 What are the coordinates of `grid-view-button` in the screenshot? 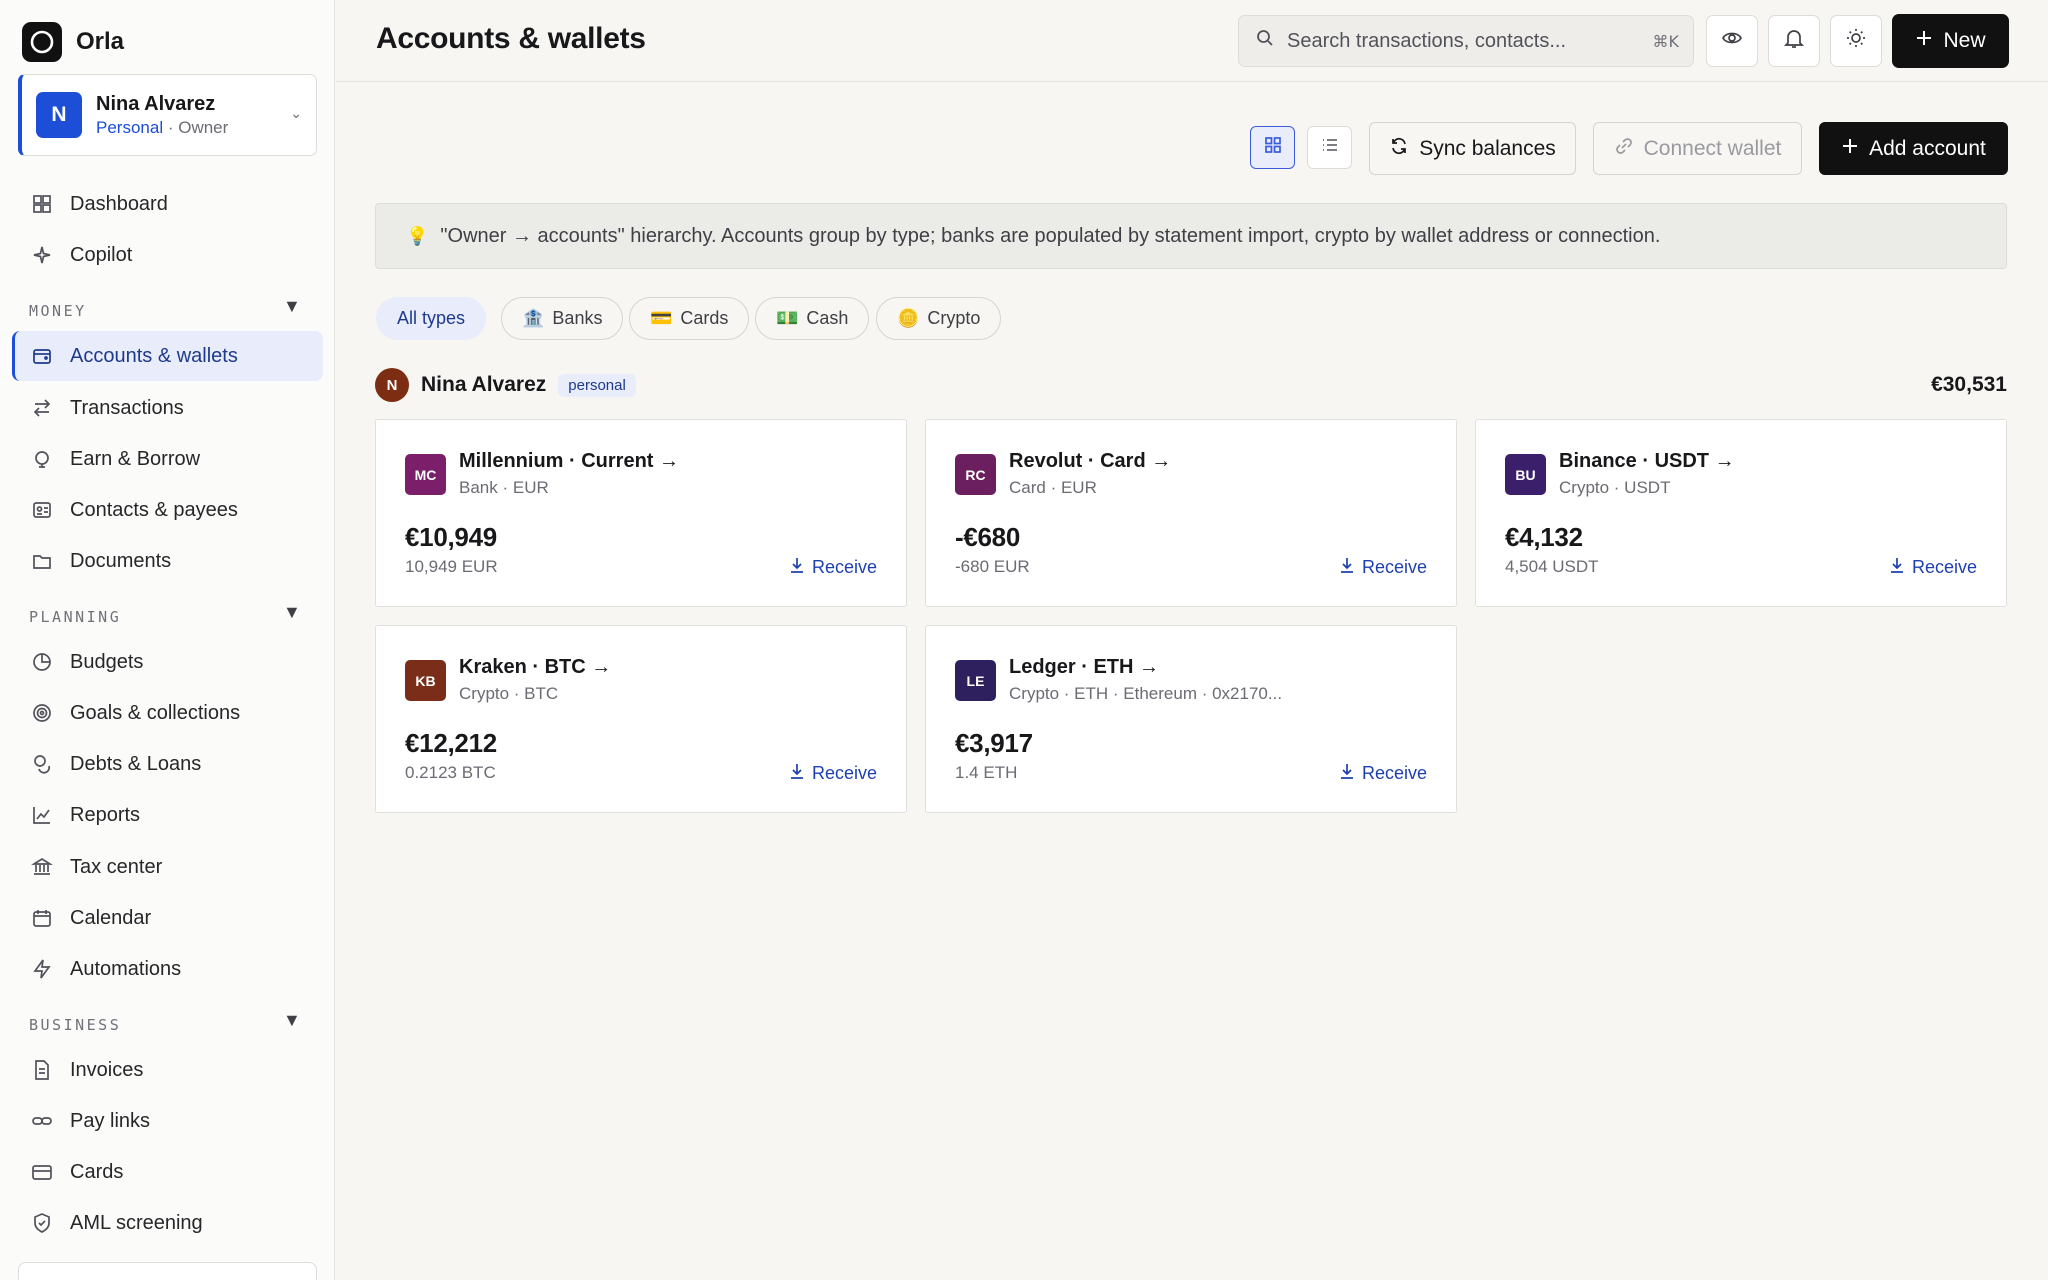 It's located at (1272, 147).